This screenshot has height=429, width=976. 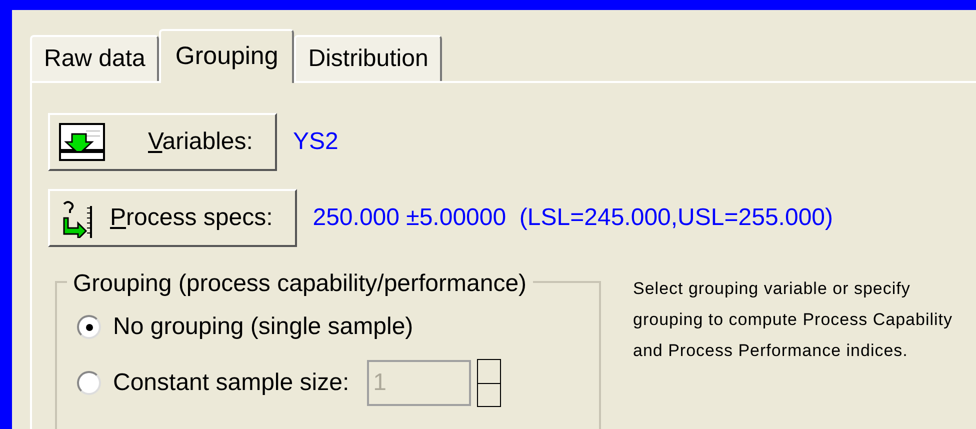 What do you see at coordinates (95, 58) in the screenshot?
I see `tab: Raw data` at bounding box center [95, 58].